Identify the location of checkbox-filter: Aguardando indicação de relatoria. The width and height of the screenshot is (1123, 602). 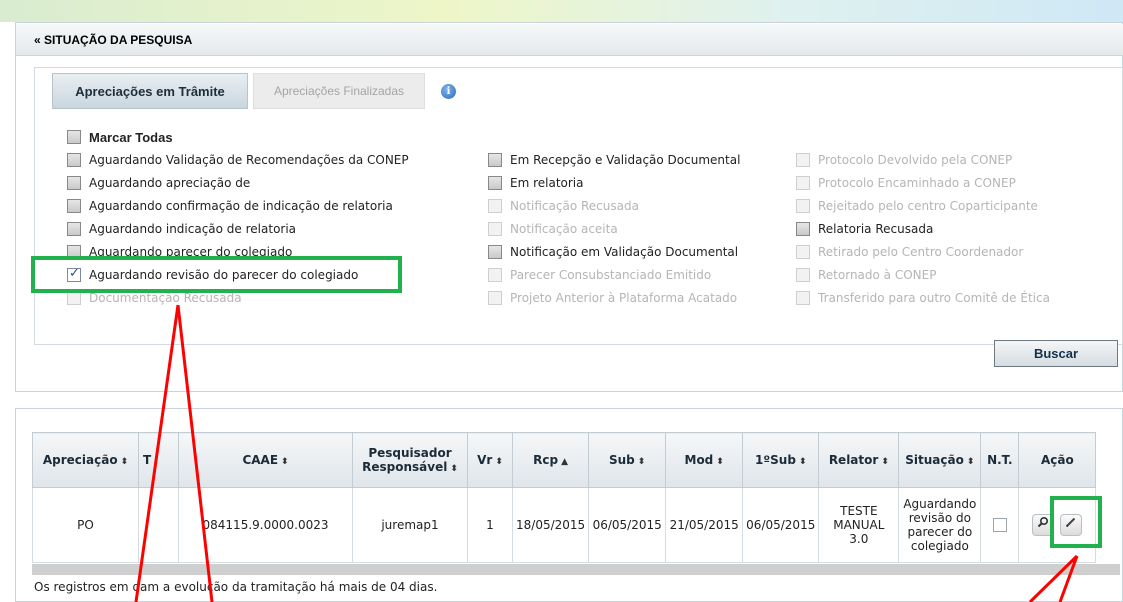
(181, 229).